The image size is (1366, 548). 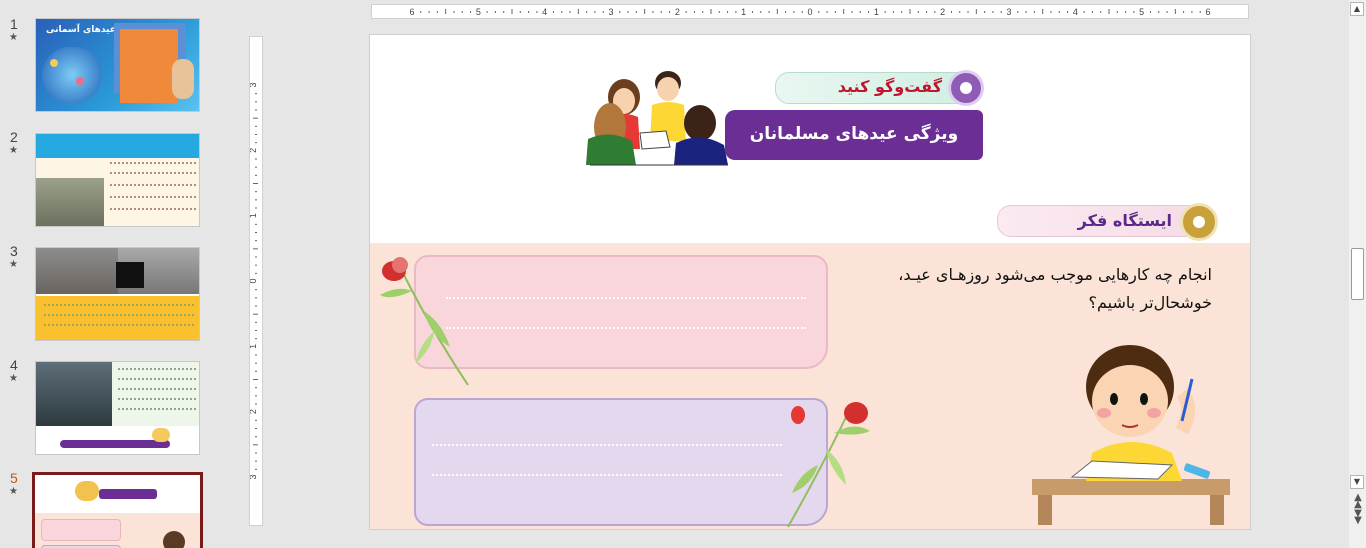 I want to click on vertical-ruler: 3 2 1 0 1 2 3, so click(x=256, y=281).